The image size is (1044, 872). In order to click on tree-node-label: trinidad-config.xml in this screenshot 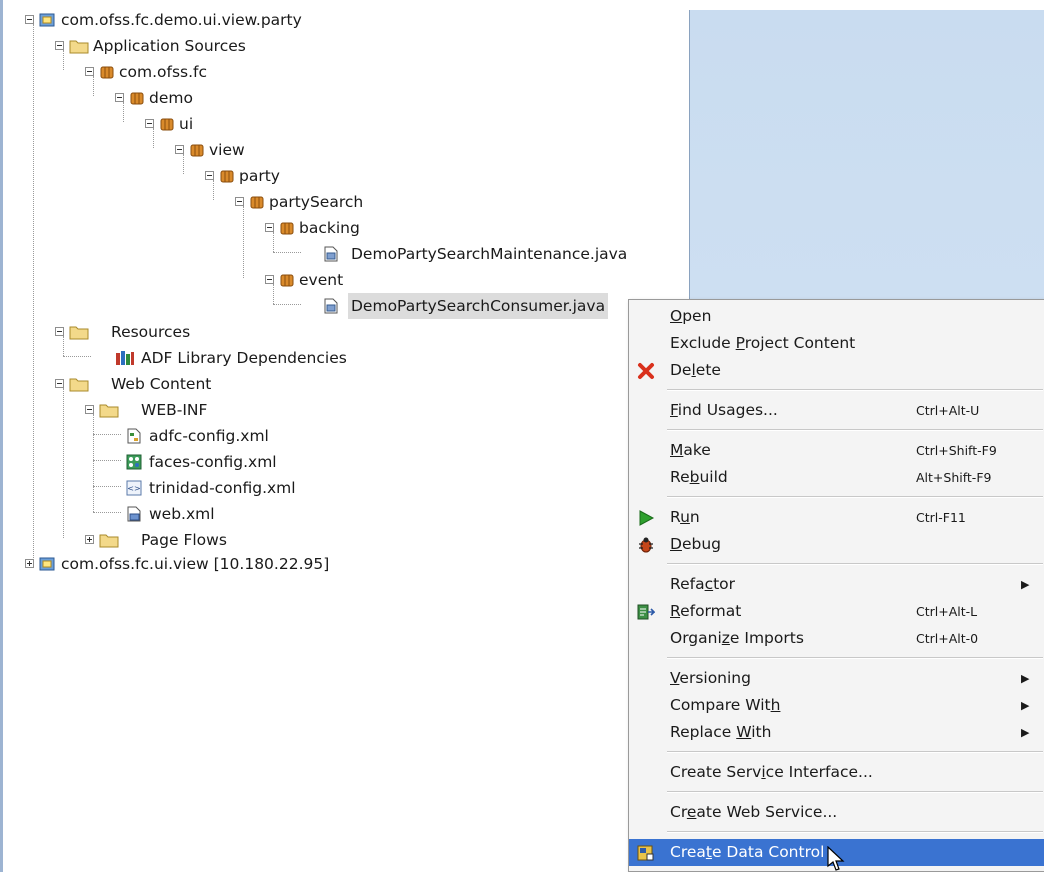, I will do `click(222, 488)`.